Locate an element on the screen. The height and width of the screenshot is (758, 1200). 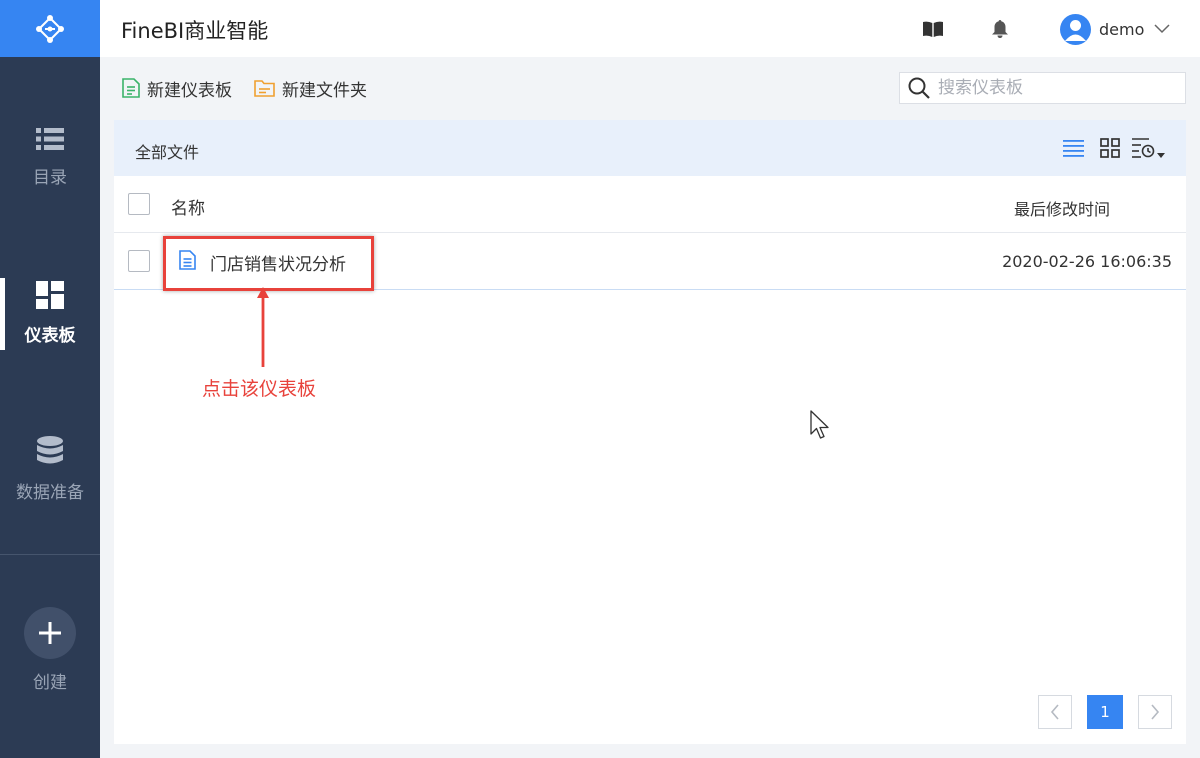
grid-view-icon is located at coordinates (1110, 148).